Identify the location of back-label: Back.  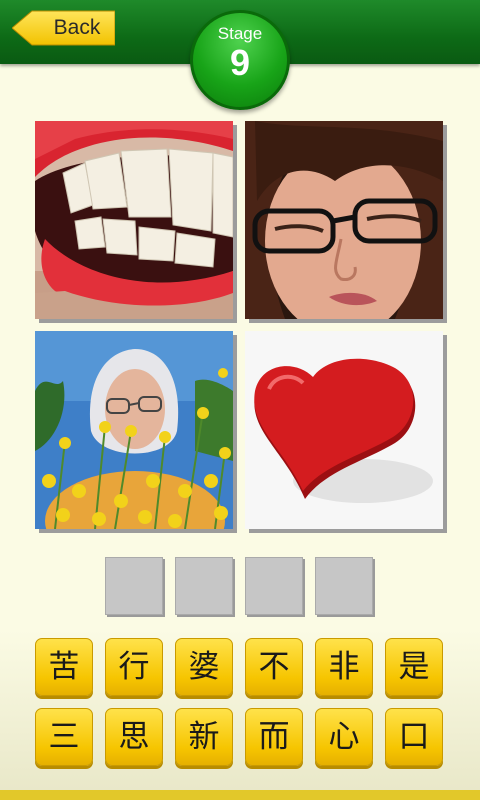
(77, 27).